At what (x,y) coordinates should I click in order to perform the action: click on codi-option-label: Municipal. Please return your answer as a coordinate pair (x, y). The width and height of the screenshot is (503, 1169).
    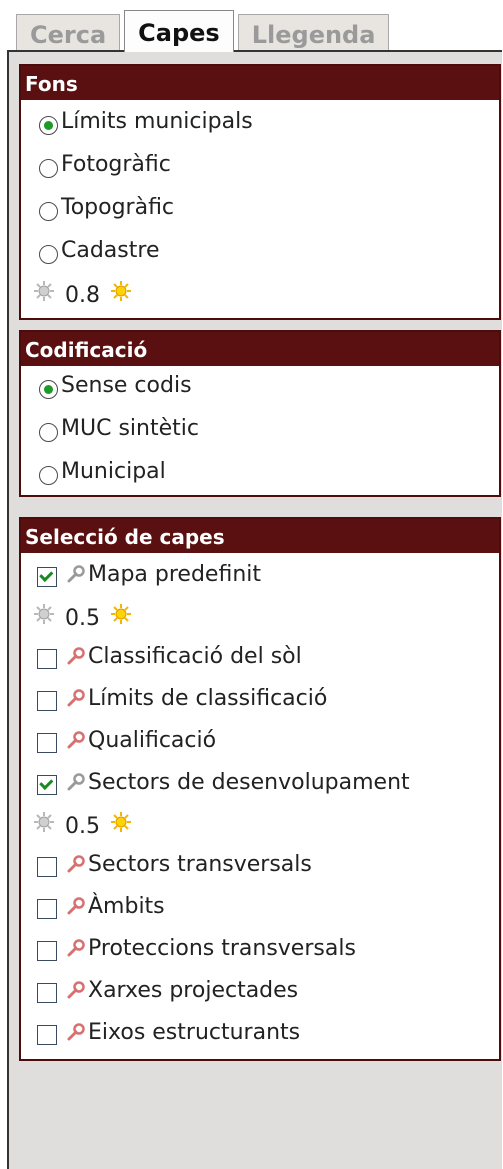
    Looking at the image, I should click on (113, 471).